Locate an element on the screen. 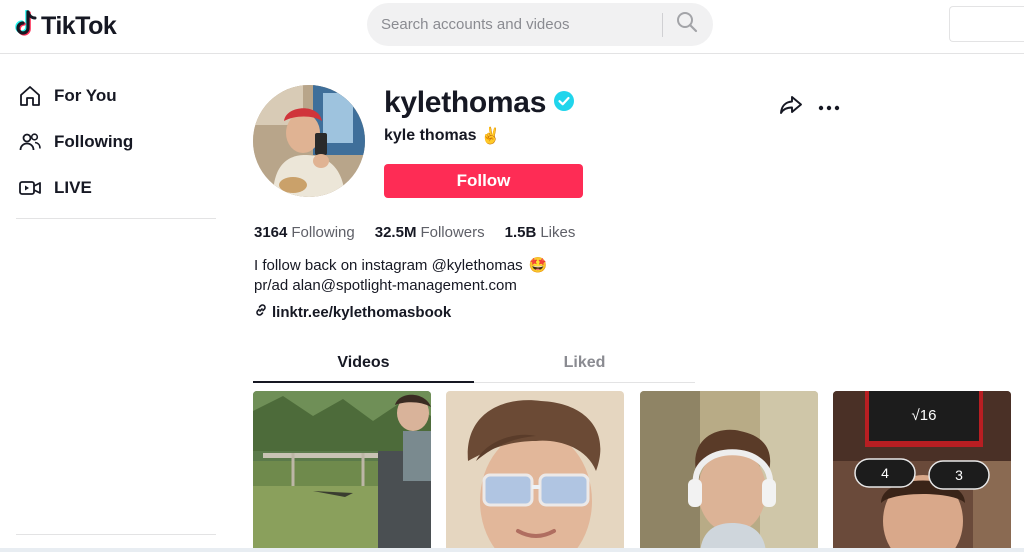 The image size is (1024, 552). username: kylethomas is located at coordinates (465, 102).